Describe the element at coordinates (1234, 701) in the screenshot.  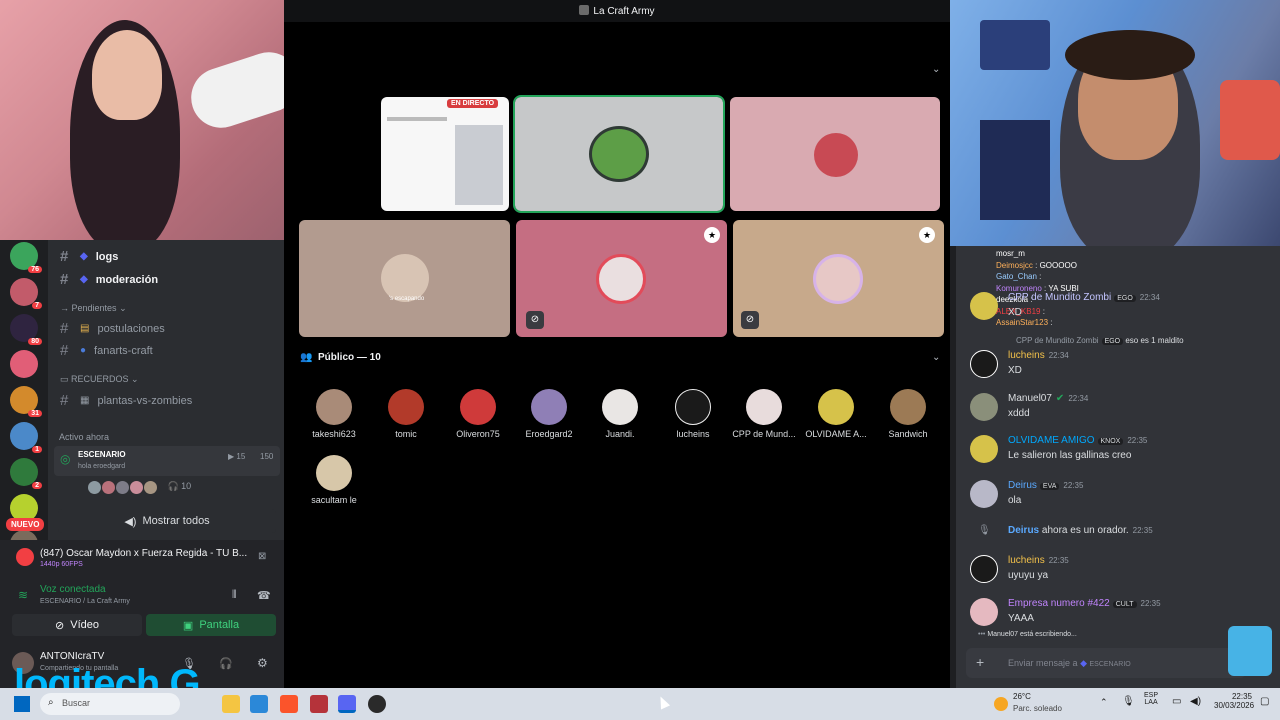
I see `clock: 22:35 30/03/2026` at that location.